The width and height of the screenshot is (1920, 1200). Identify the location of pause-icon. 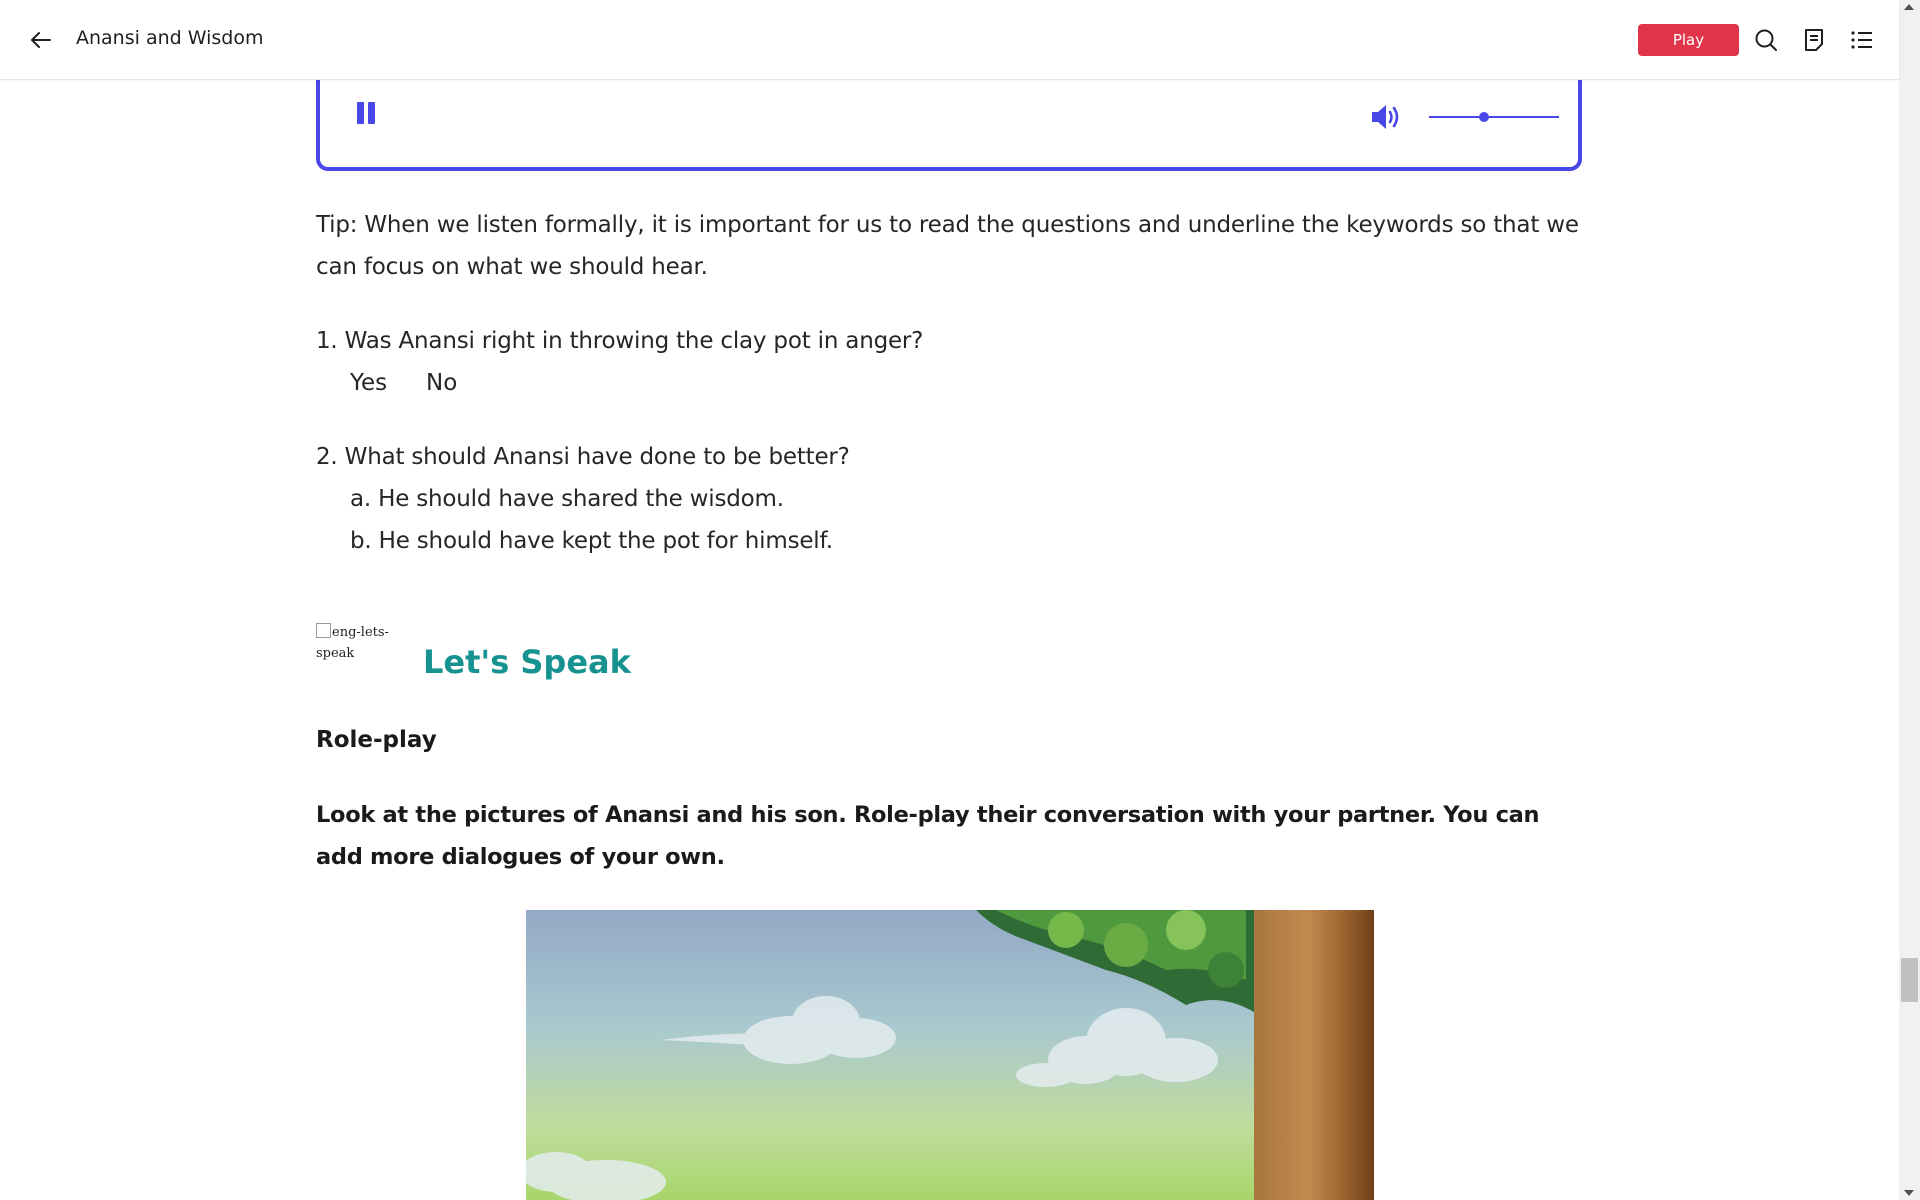
(367, 114).